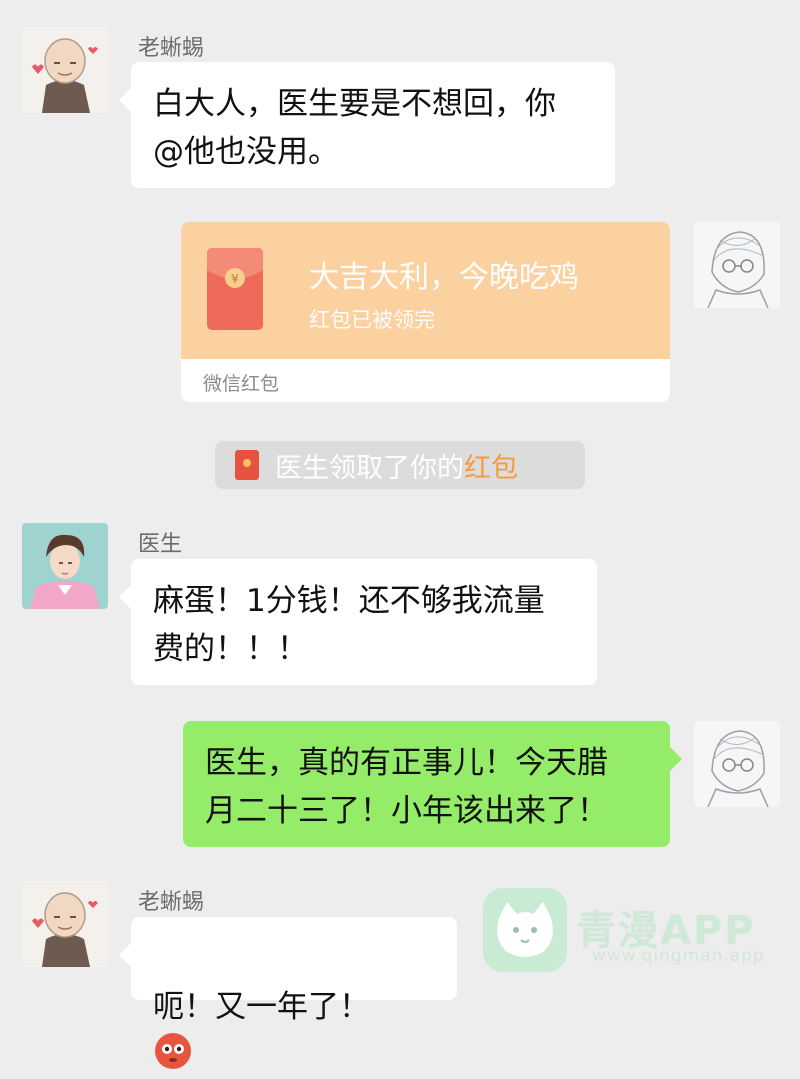 Image resolution: width=800 pixels, height=1079 pixels. I want to click on notice-highlight: 红包, so click(491, 465).